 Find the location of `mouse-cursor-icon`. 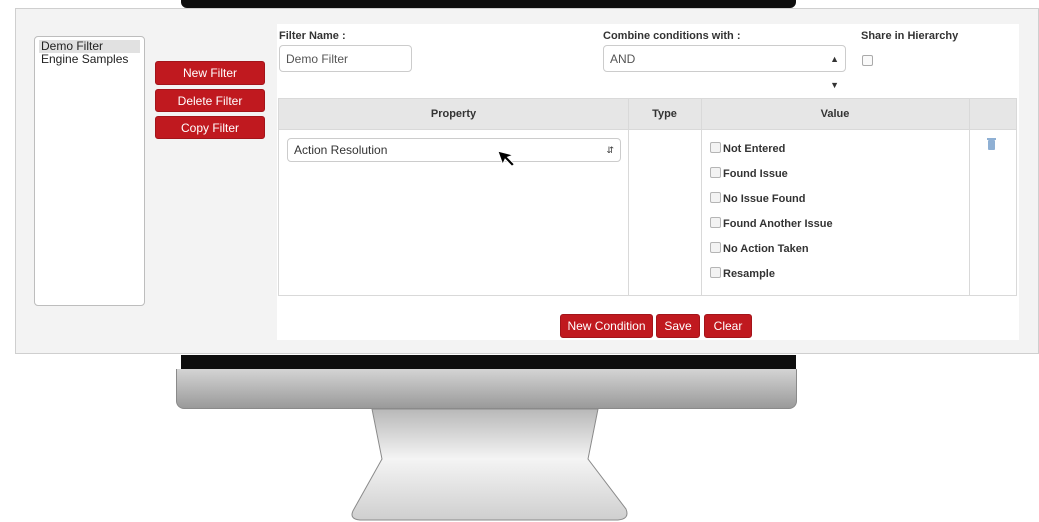

mouse-cursor-icon is located at coordinates (506, 158).